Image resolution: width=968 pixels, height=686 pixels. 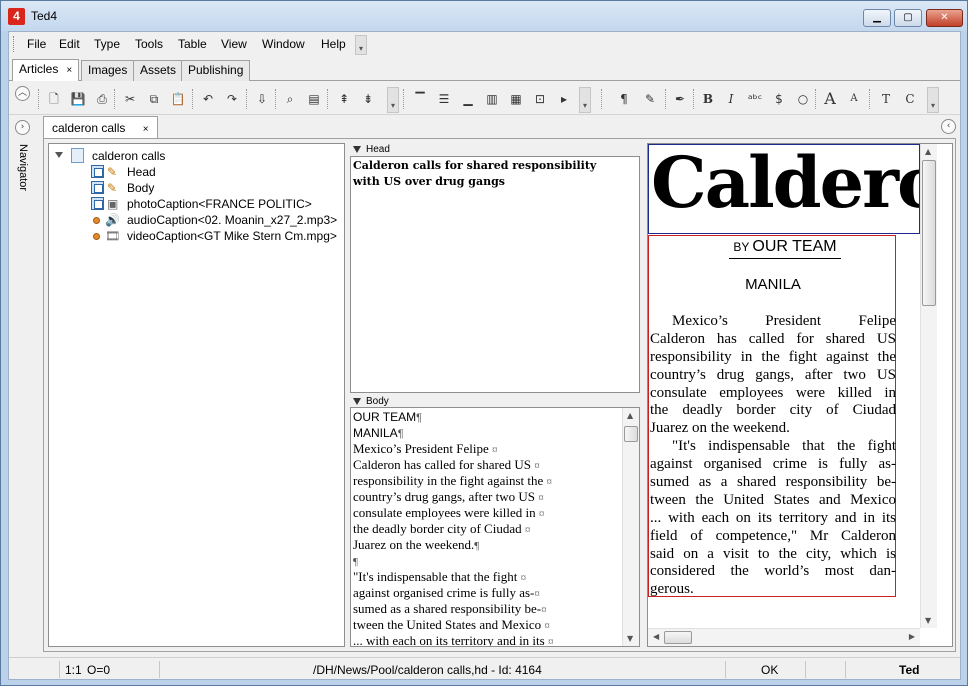 What do you see at coordinates (194, 156) in the screenshot?
I see `tree-root: calderon calls` at bounding box center [194, 156].